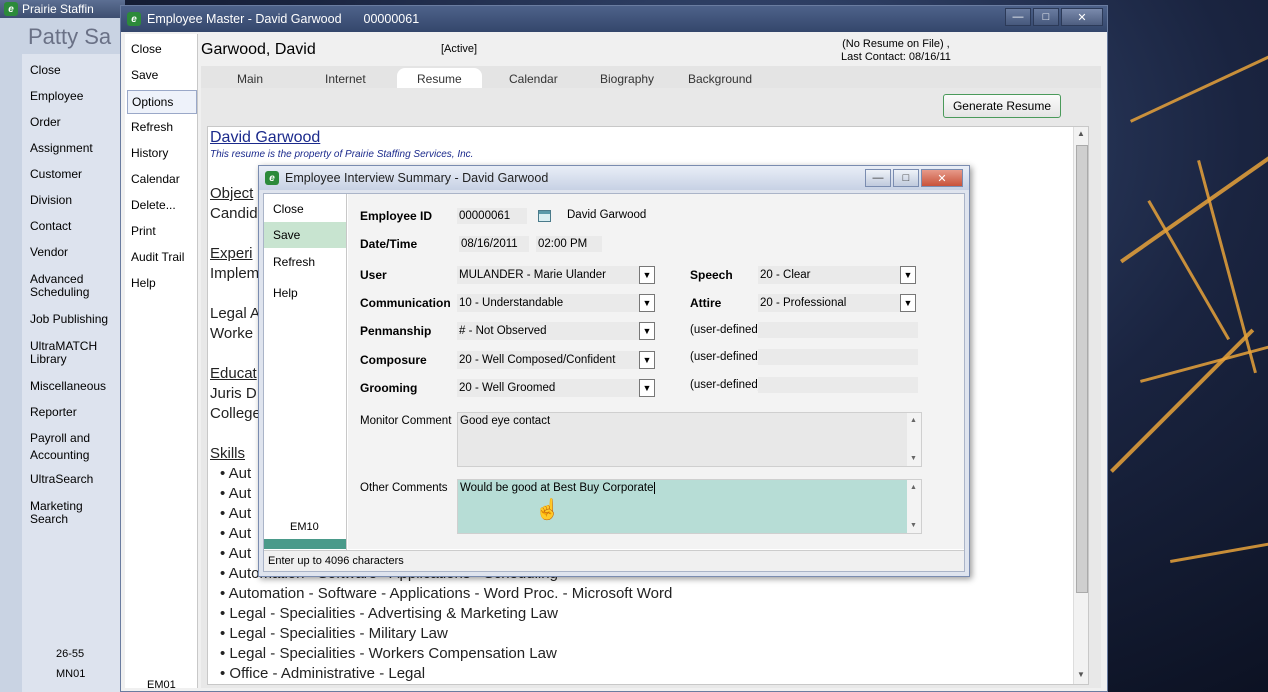 The height and width of the screenshot is (692, 1268). I want to click on menu-options: Options, so click(162, 102).